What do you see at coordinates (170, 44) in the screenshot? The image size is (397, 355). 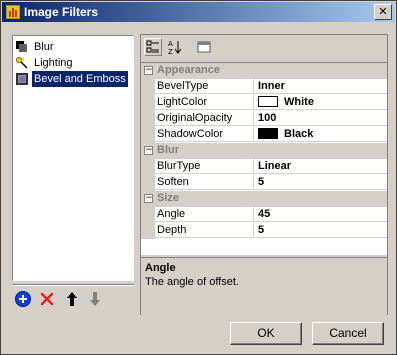 I see `svg-text: A` at bounding box center [170, 44].